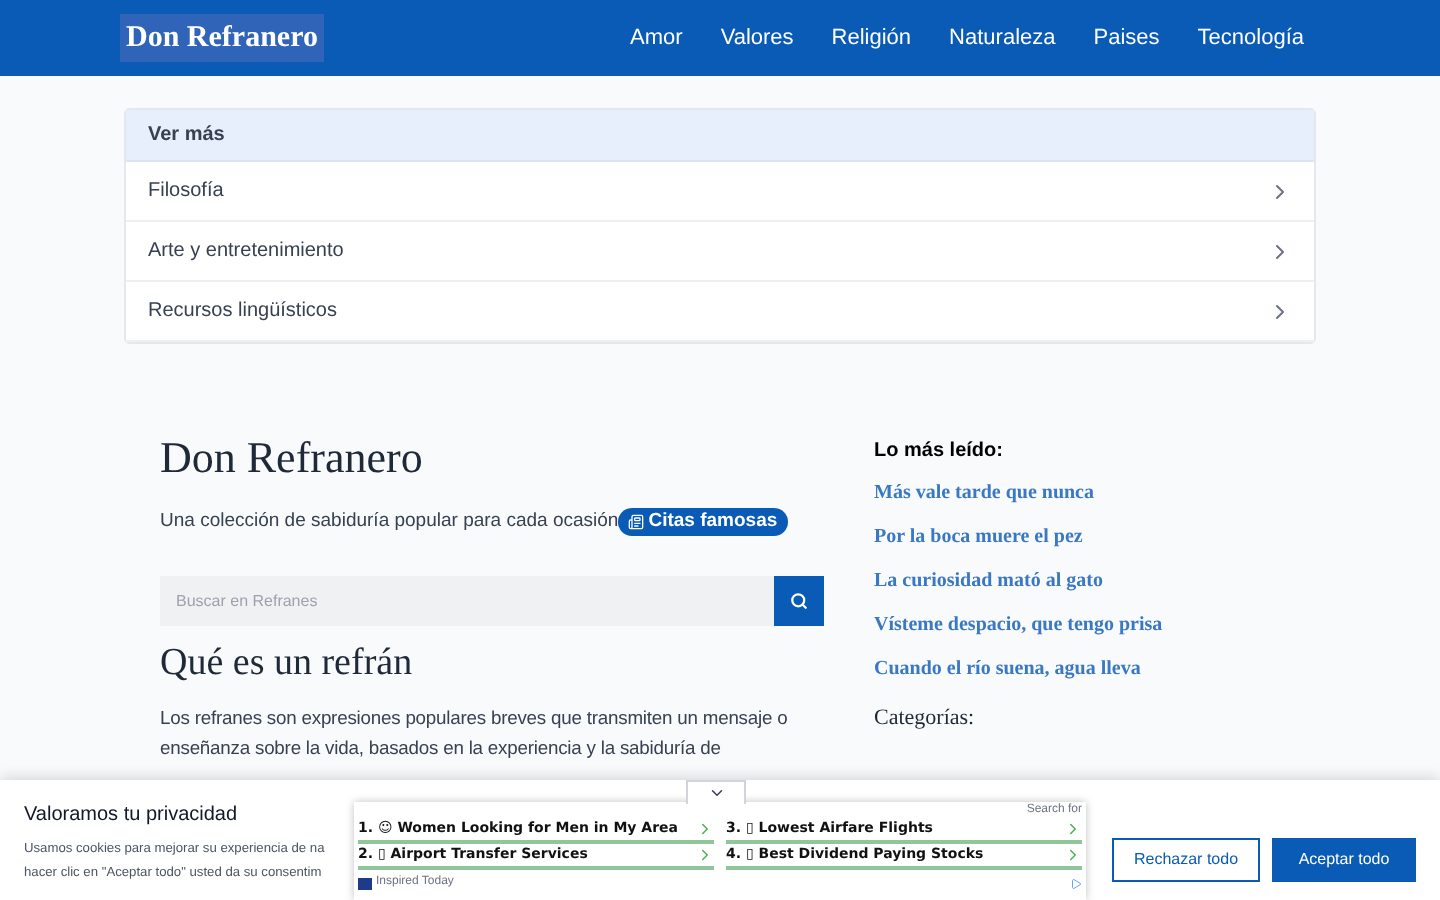 This screenshot has width=1440, height=900. What do you see at coordinates (1076, 883) in the screenshot?
I see `play-icon` at bounding box center [1076, 883].